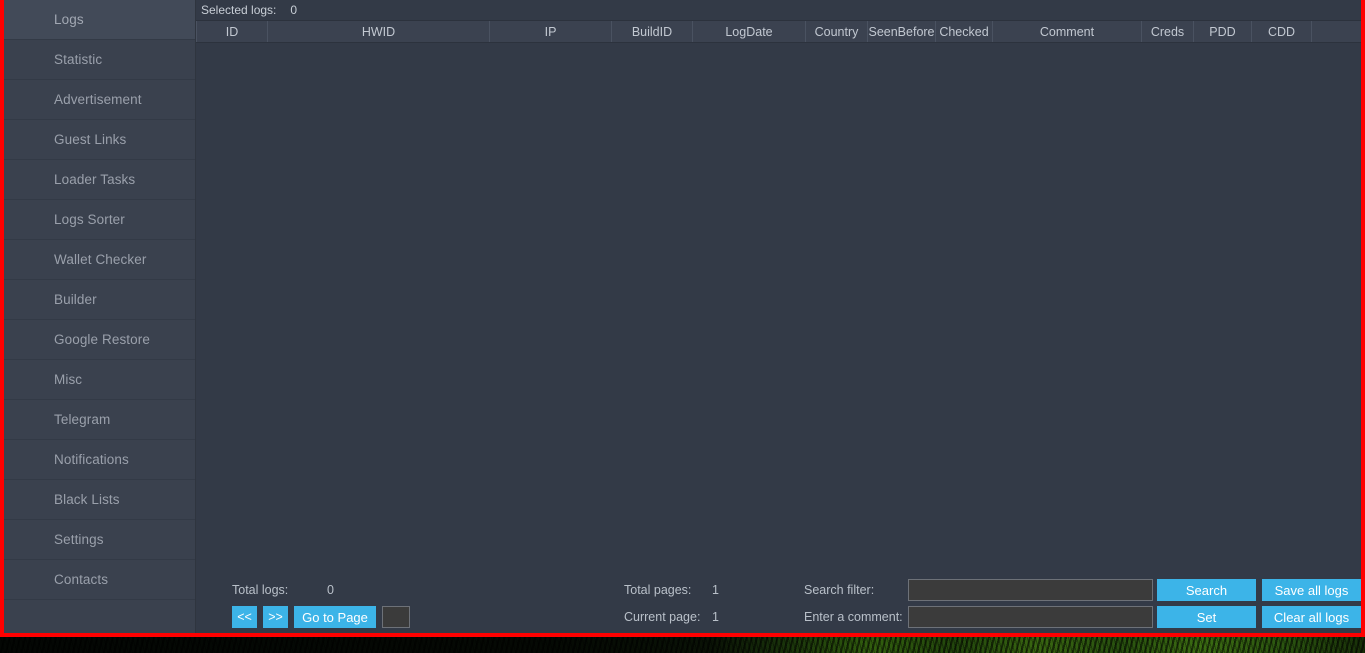 This screenshot has height=653, width=1365. Describe the element at coordinates (853, 617) in the screenshot. I see `comment-label: Enter a comment:` at that location.